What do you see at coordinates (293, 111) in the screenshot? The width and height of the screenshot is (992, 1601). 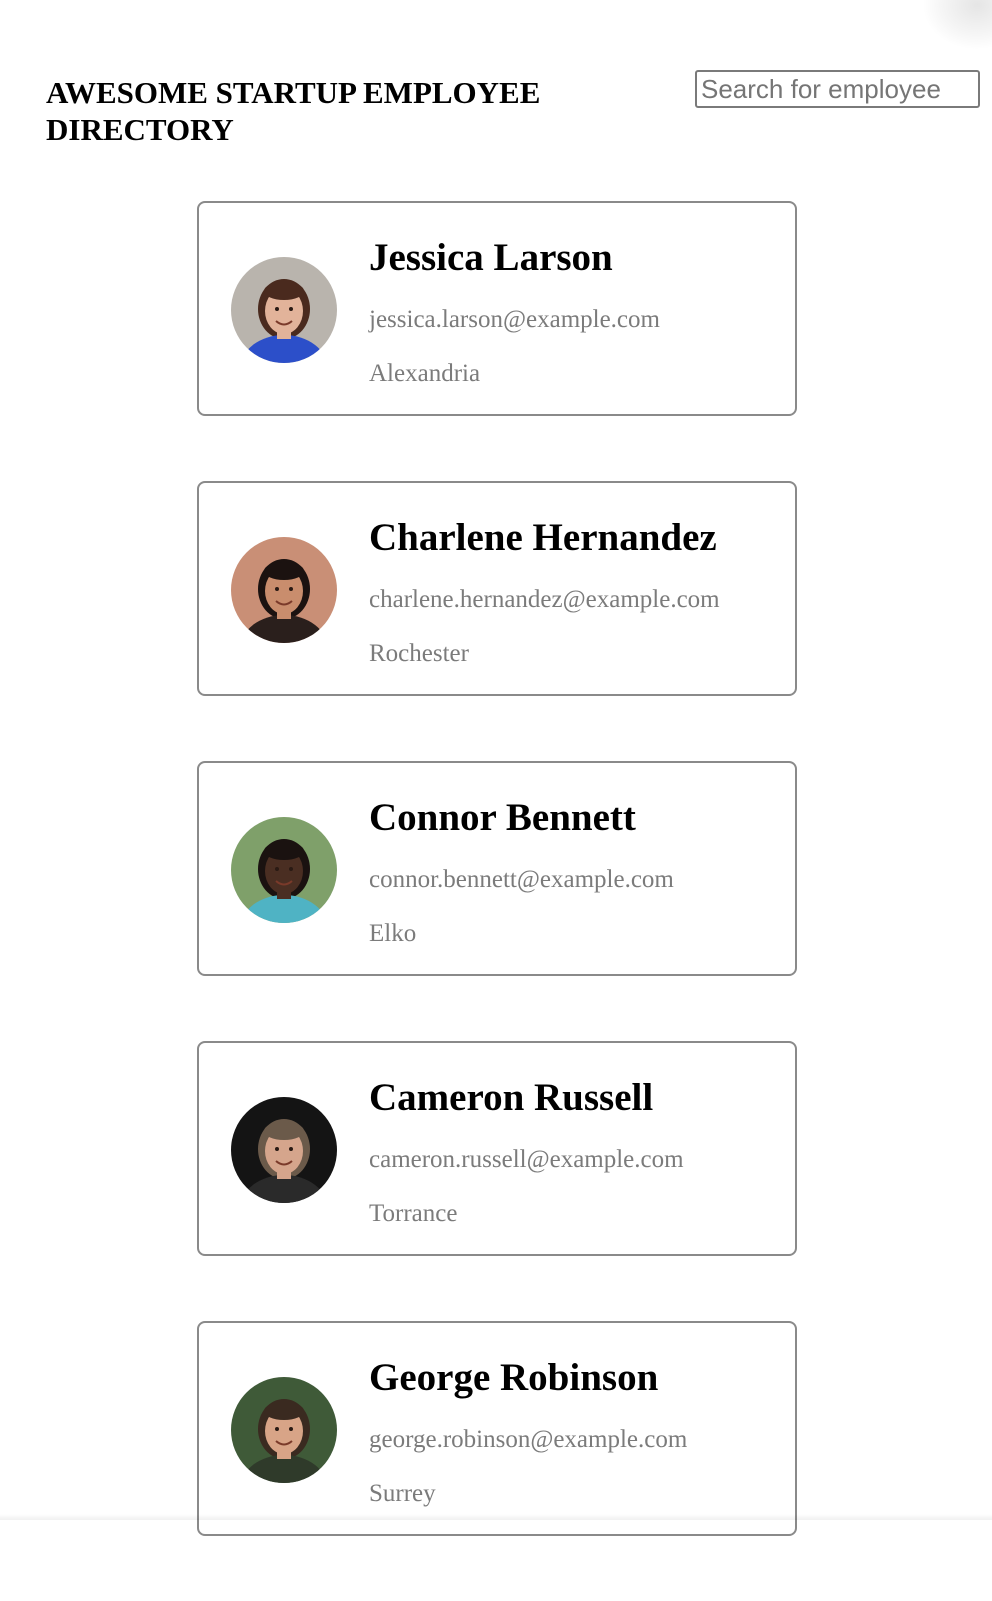 I see `page-title: AWESOME STARTUP EMPLOYEE DIRECTORY` at bounding box center [293, 111].